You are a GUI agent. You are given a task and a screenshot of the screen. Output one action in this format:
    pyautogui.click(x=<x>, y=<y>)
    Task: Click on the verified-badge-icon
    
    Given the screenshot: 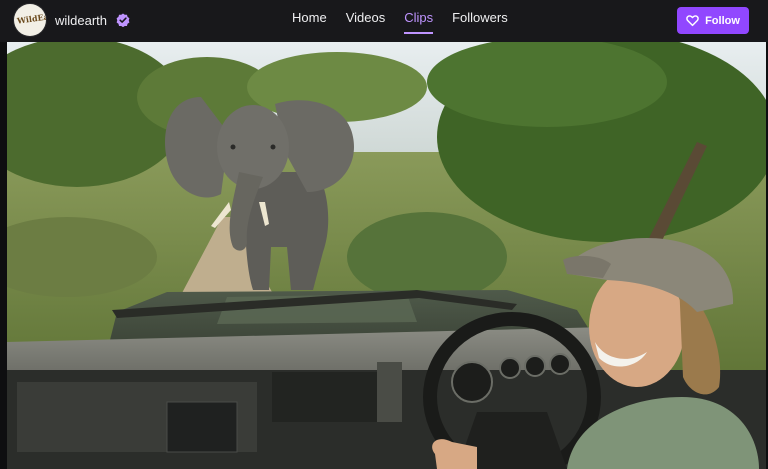 What is the action you would take?
    pyautogui.click(x=123, y=20)
    